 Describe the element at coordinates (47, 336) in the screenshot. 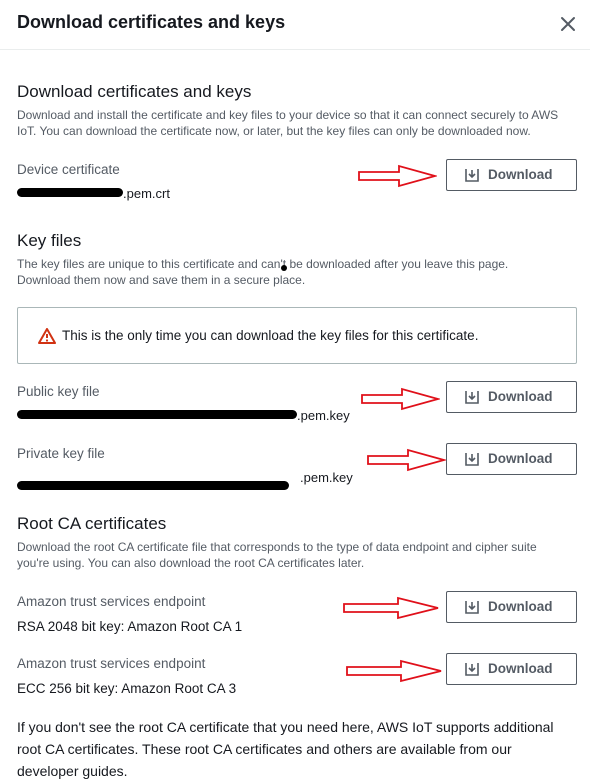

I see `warning-icon` at that location.